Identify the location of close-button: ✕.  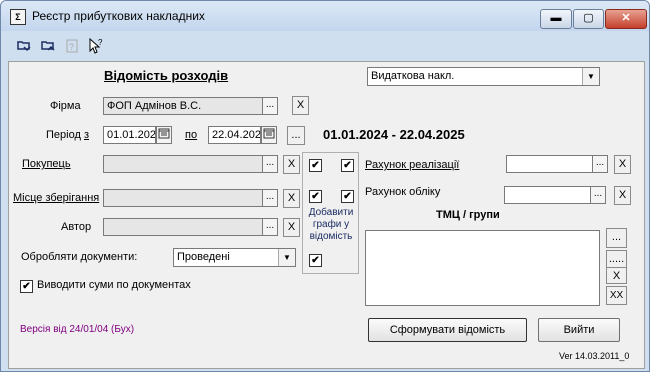
(626, 19).